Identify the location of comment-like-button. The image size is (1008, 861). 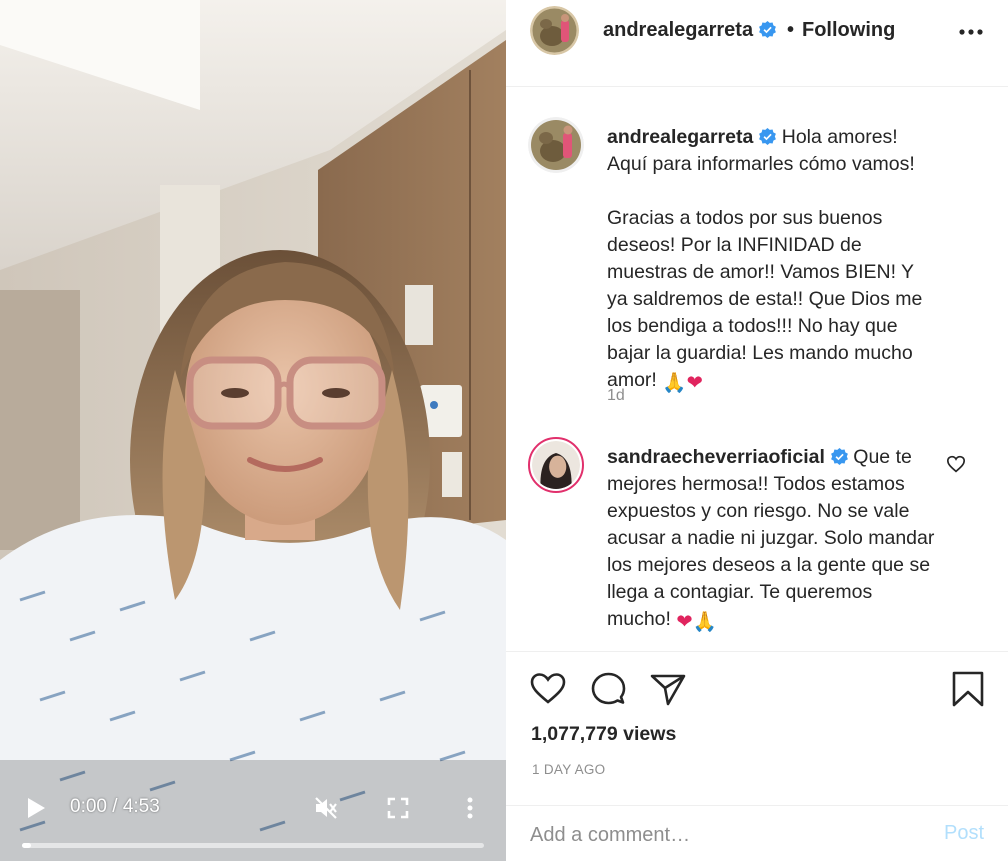
(957, 465).